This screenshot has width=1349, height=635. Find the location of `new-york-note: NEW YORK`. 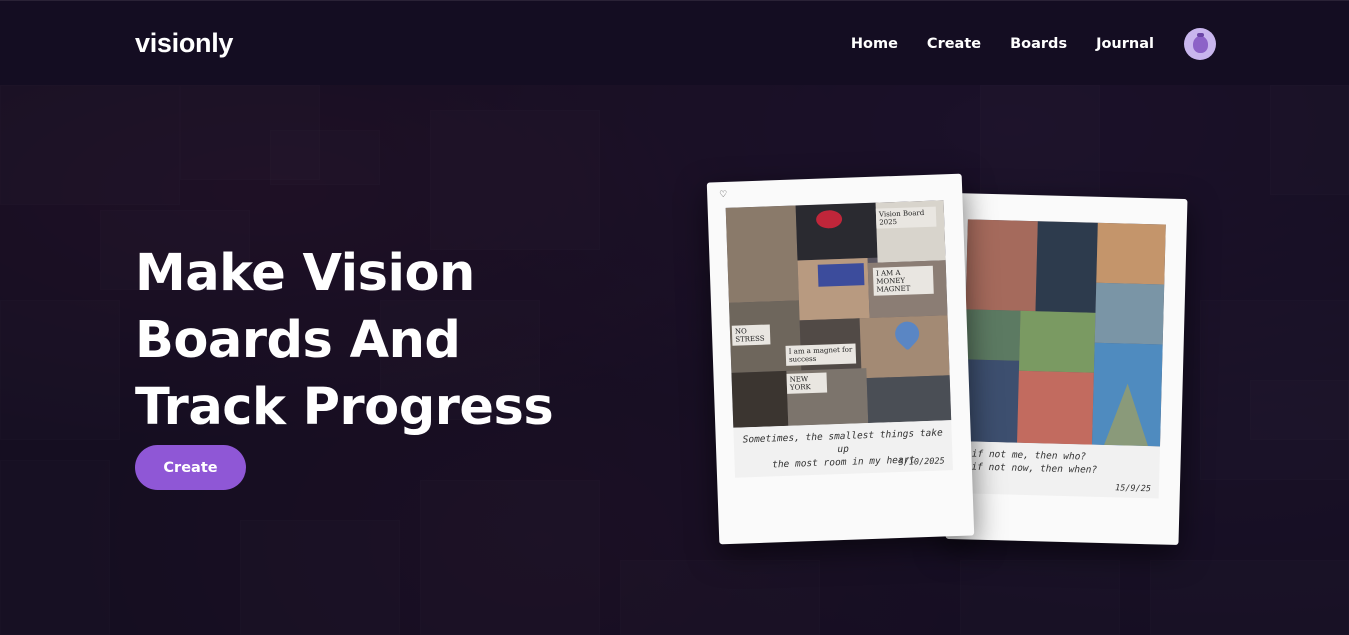

new-york-note: NEW YORK is located at coordinates (807, 383).